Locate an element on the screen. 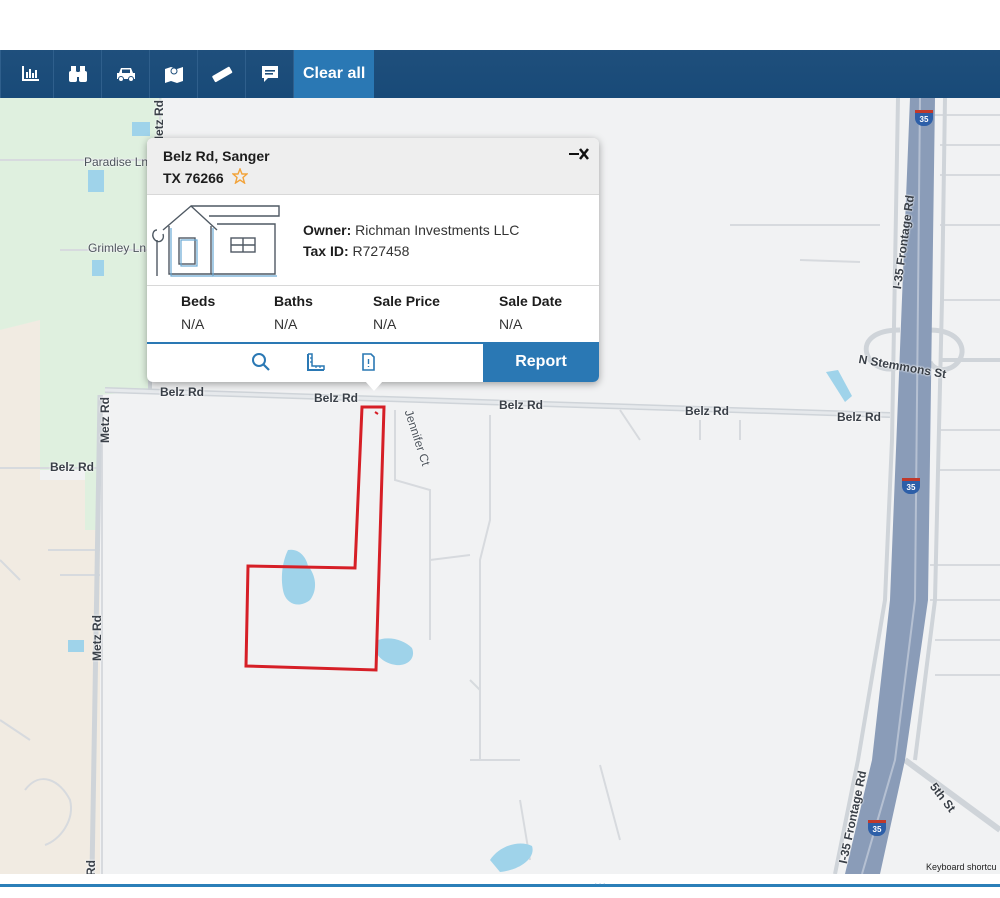 This screenshot has width=1000, height=898. popup-divider is located at coordinates (373, 285).